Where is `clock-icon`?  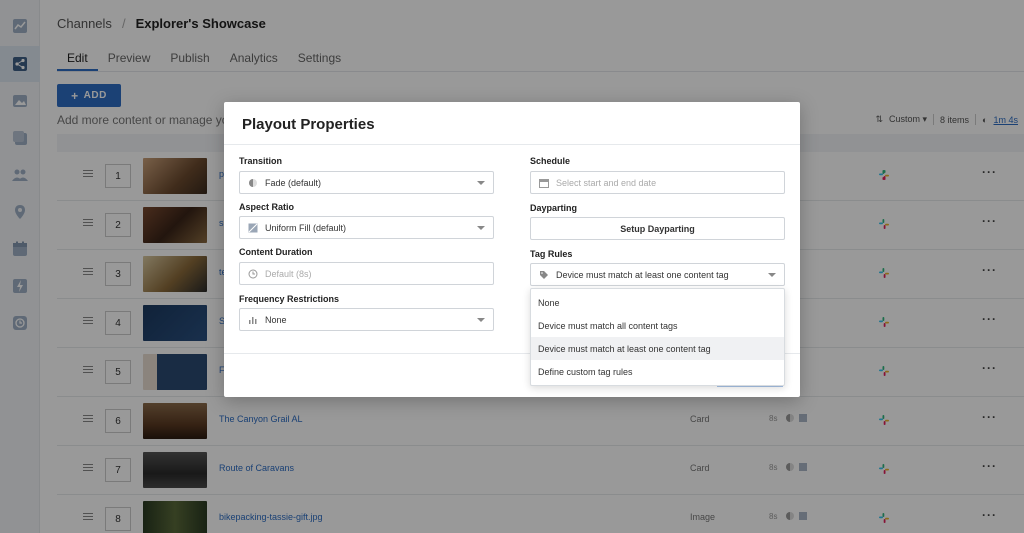
clock-icon is located at coordinates (253, 273).